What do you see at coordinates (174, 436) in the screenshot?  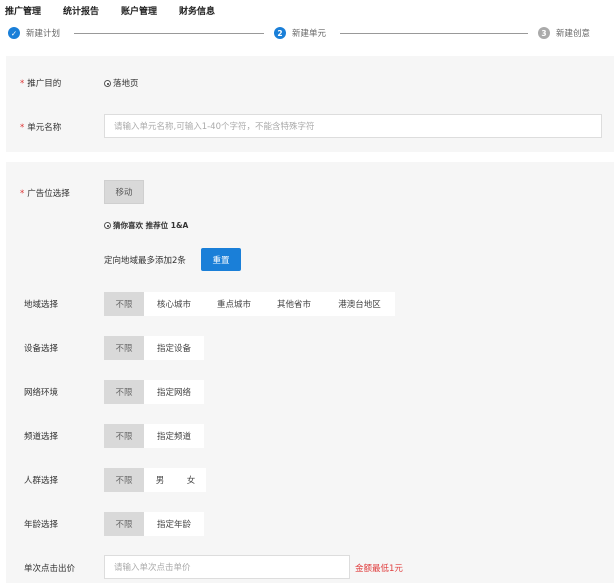 I see `channel-option-specific: 指定频道` at bounding box center [174, 436].